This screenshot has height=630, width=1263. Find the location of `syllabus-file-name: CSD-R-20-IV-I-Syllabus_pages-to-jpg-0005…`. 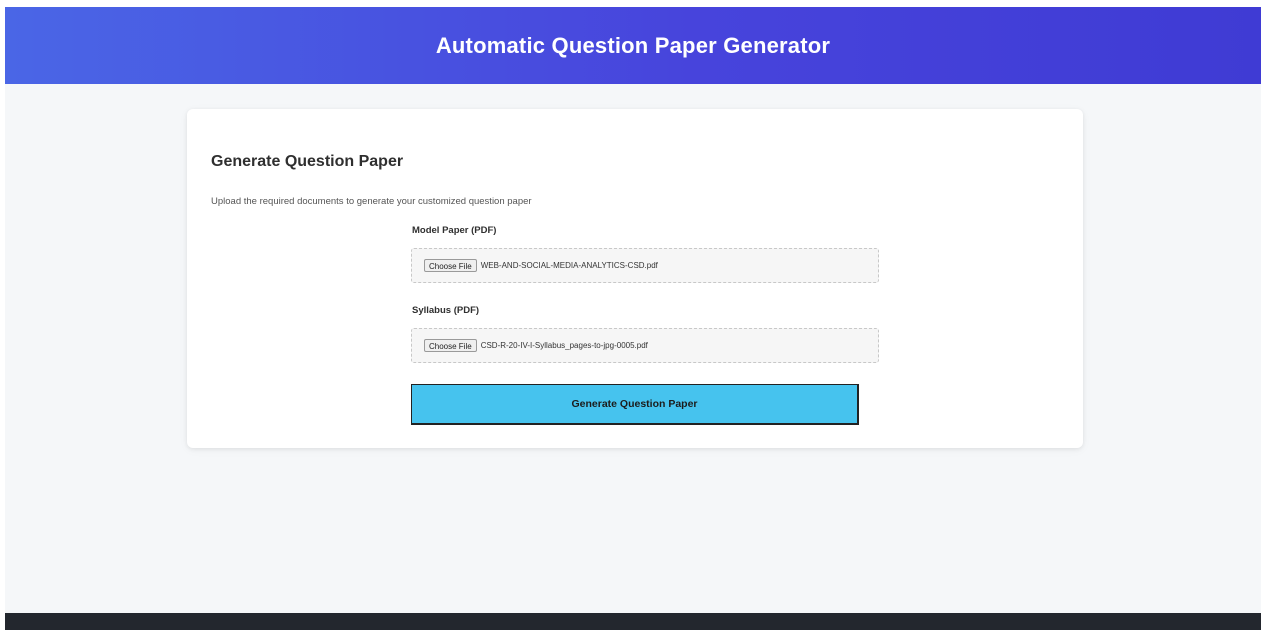

syllabus-file-name: CSD-R-20-IV-I-Syllabus_pages-to-jpg-0005… is located at coordinates (564, 345).